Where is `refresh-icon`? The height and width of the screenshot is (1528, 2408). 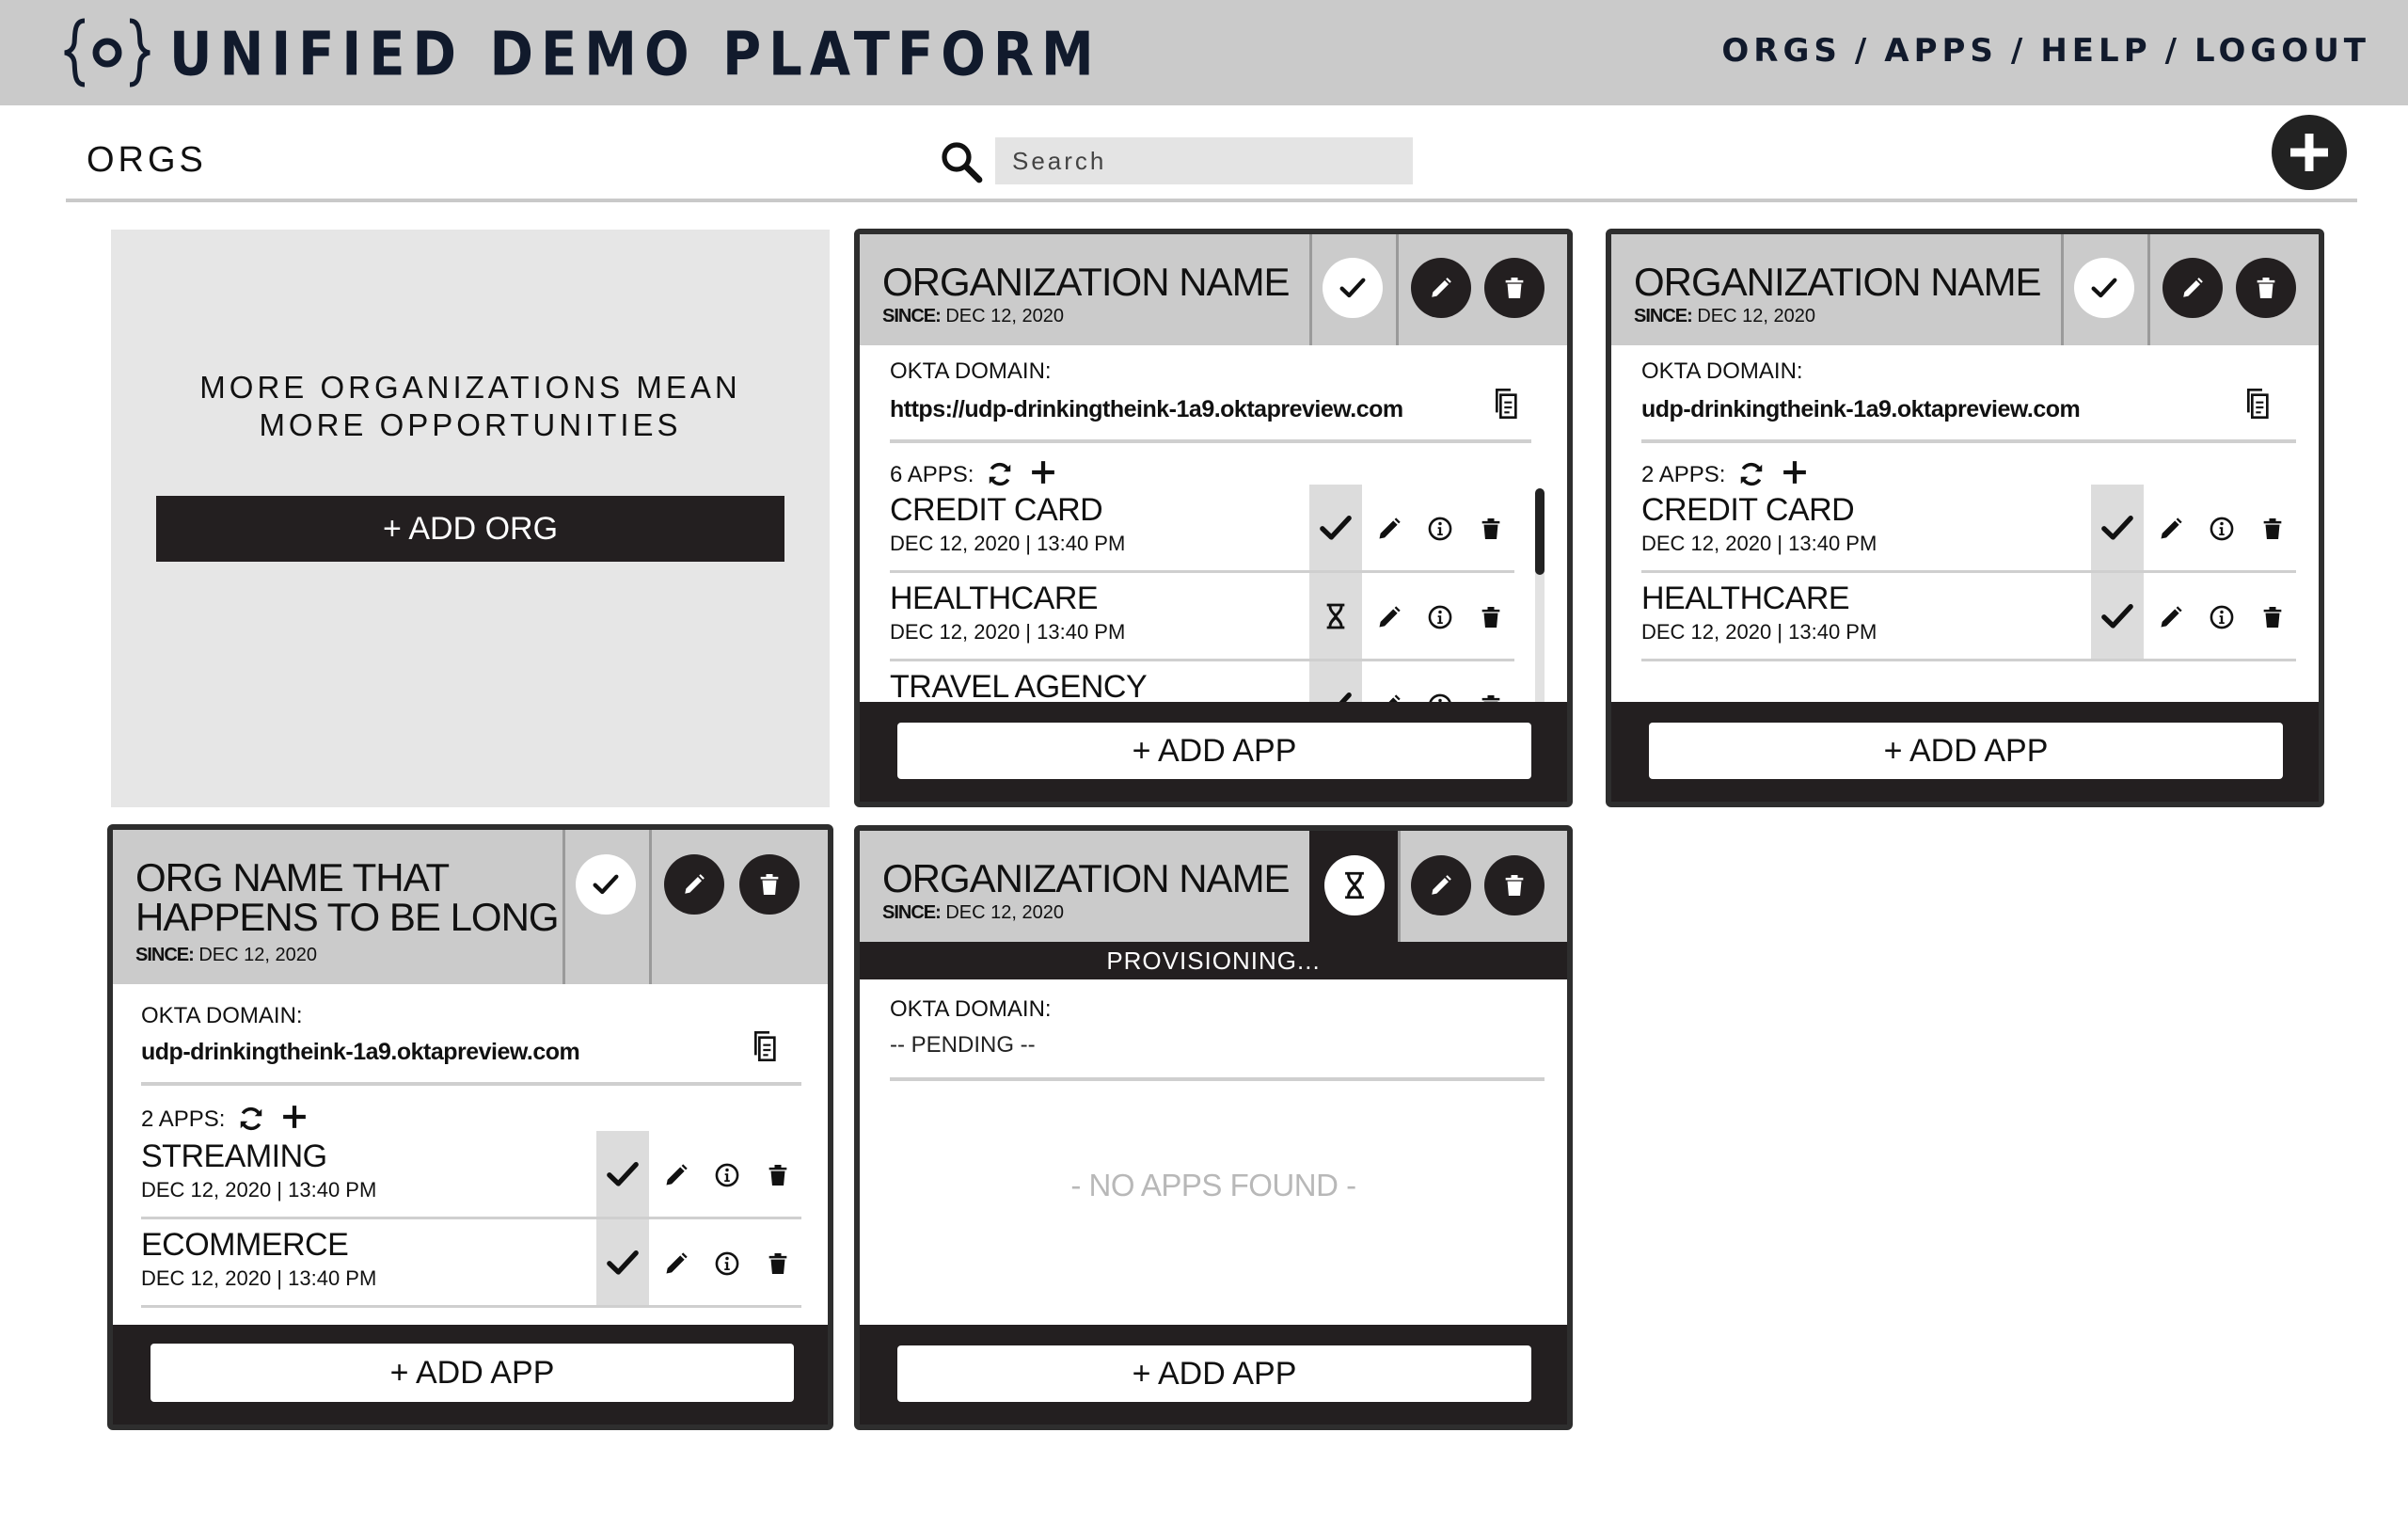 refresh-icon is located at coordinates (251, 1119).